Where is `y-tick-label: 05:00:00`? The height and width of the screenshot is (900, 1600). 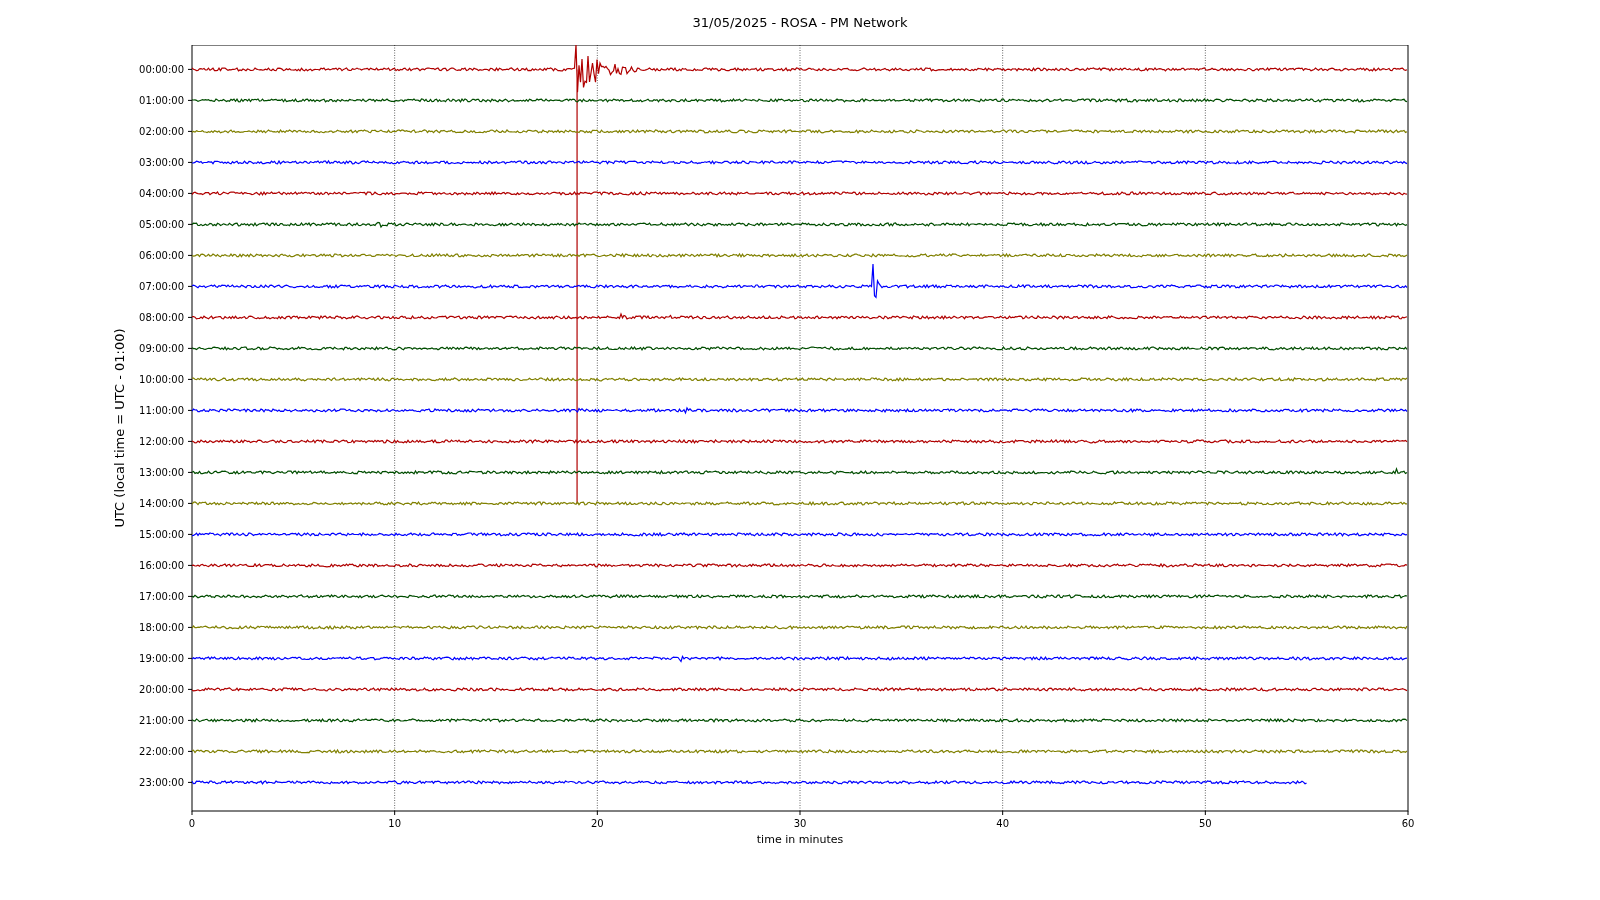
y-tick-label: 05:00:00 is located at coordinates (161, 225).